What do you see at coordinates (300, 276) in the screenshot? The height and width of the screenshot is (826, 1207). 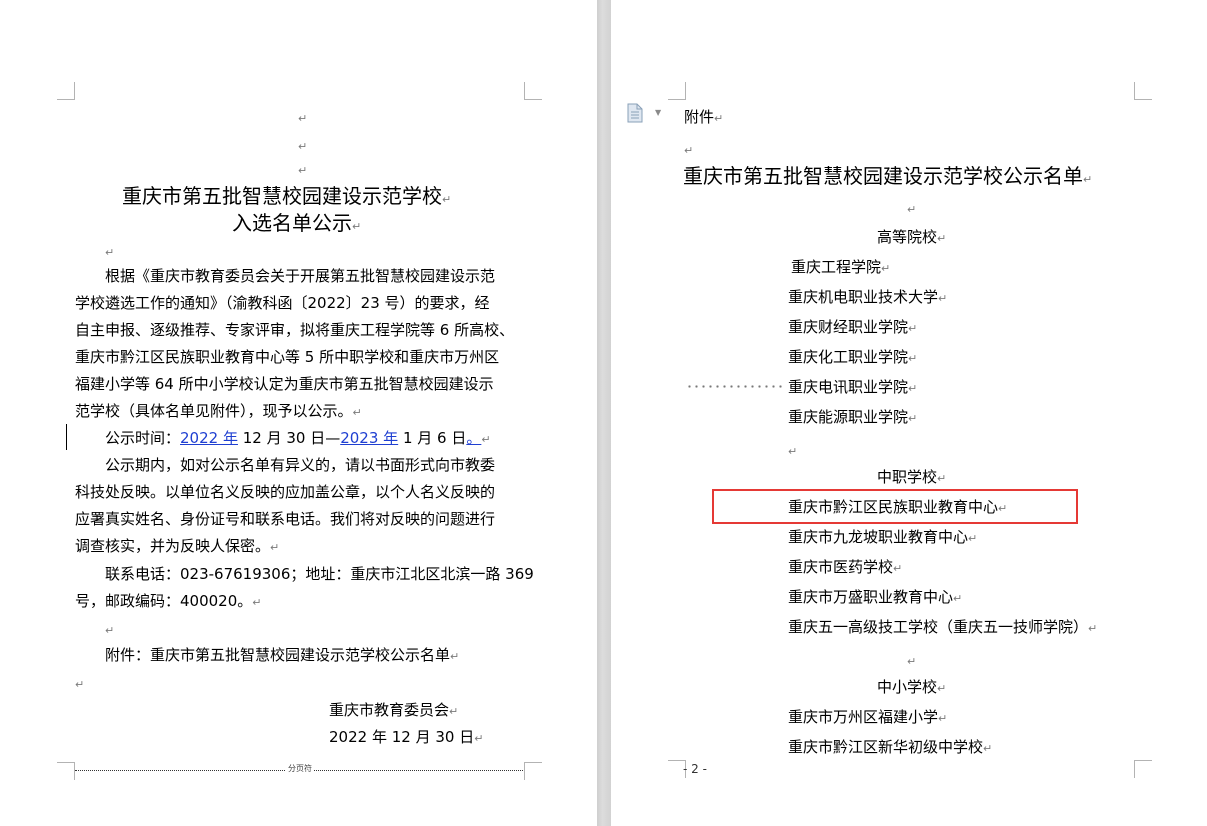 I see `body-line: 根据《重庆市教育委员会关于开展第五批智慧校园建设示范` at bounding box center [300, 276].